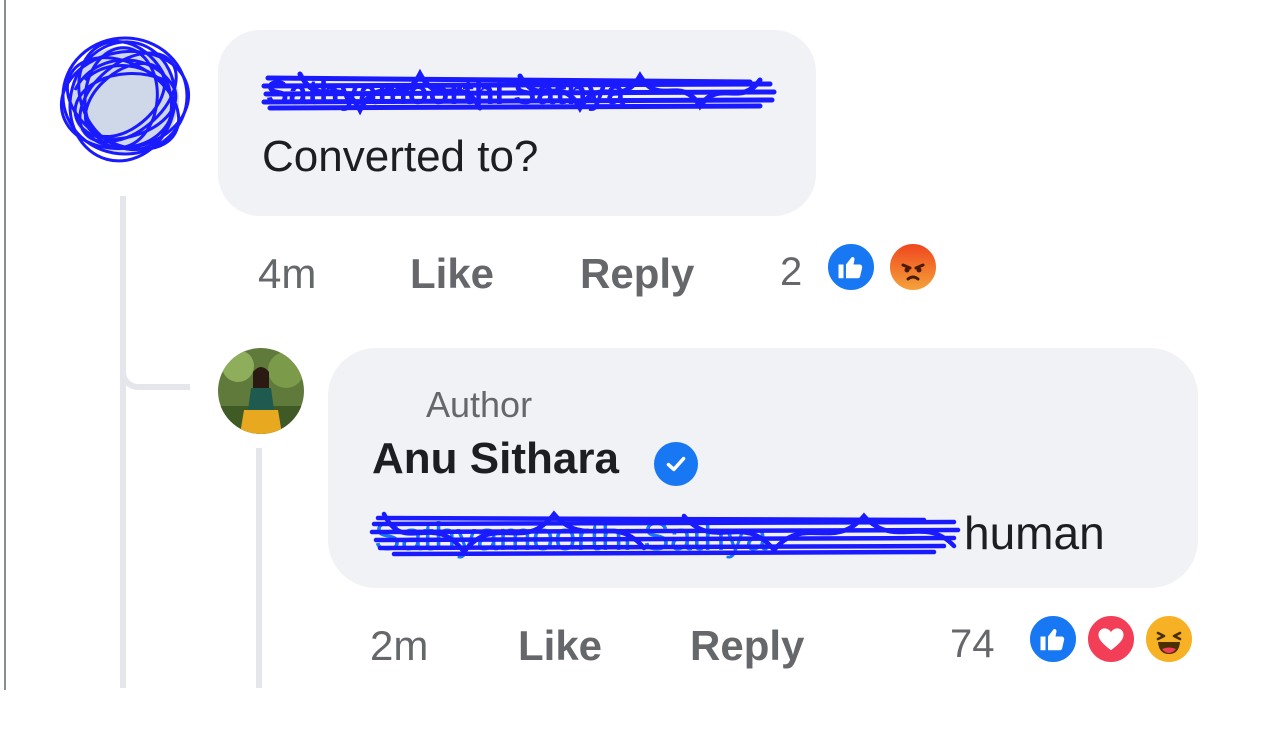 This screenshot has height=731, width=1280. What do you see at coordinates (517, 123) in the screenshot?
I see `comment-bubble: Sathyamoorthi Sathya Converted to?` at bounding box center [517, 123].